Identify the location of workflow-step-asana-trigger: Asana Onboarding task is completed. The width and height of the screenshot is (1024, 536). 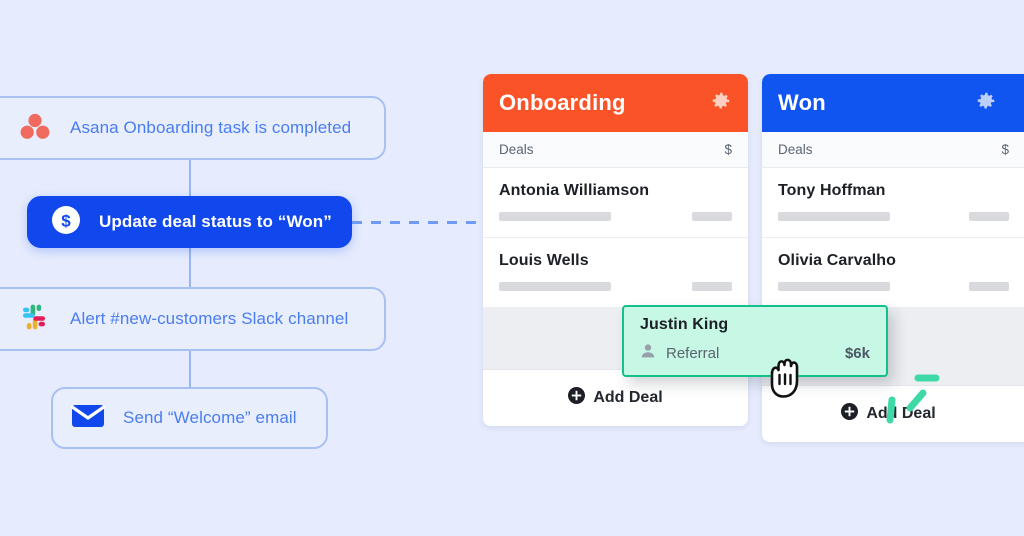
(193, 128).